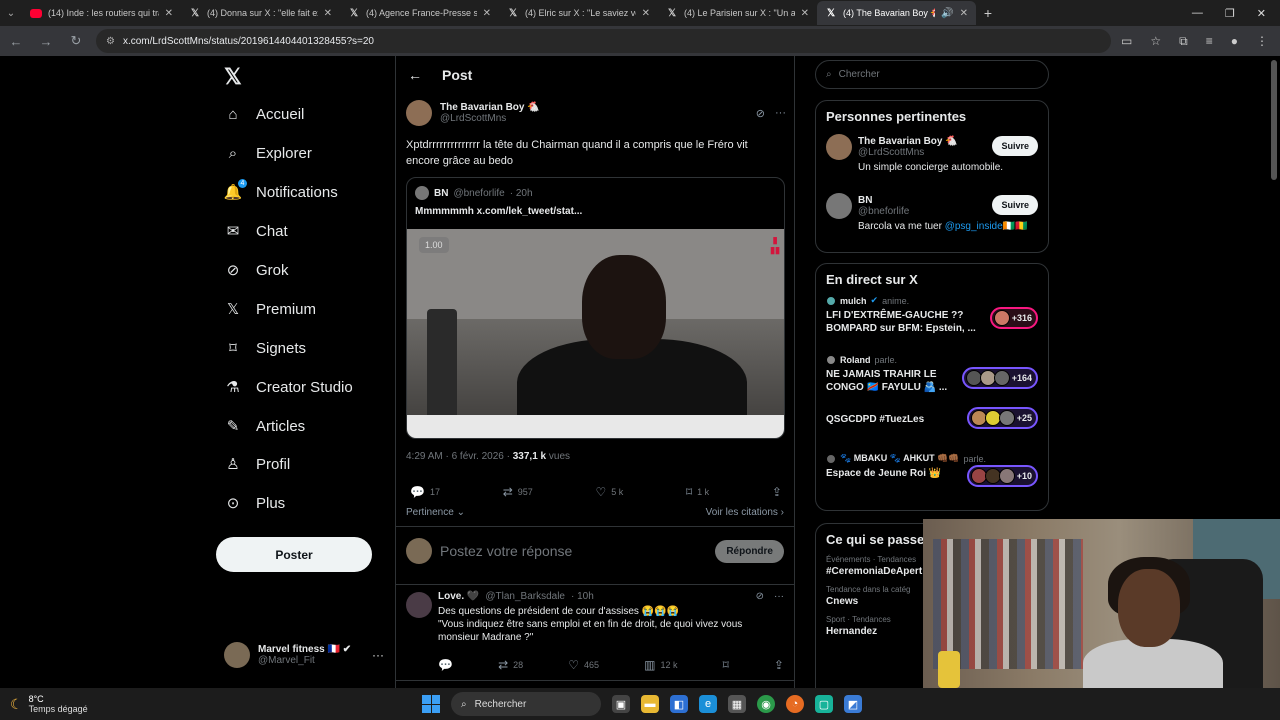 The image size is (1280, 720). I want to click on listener-pill: +25, so click(1002, 418).